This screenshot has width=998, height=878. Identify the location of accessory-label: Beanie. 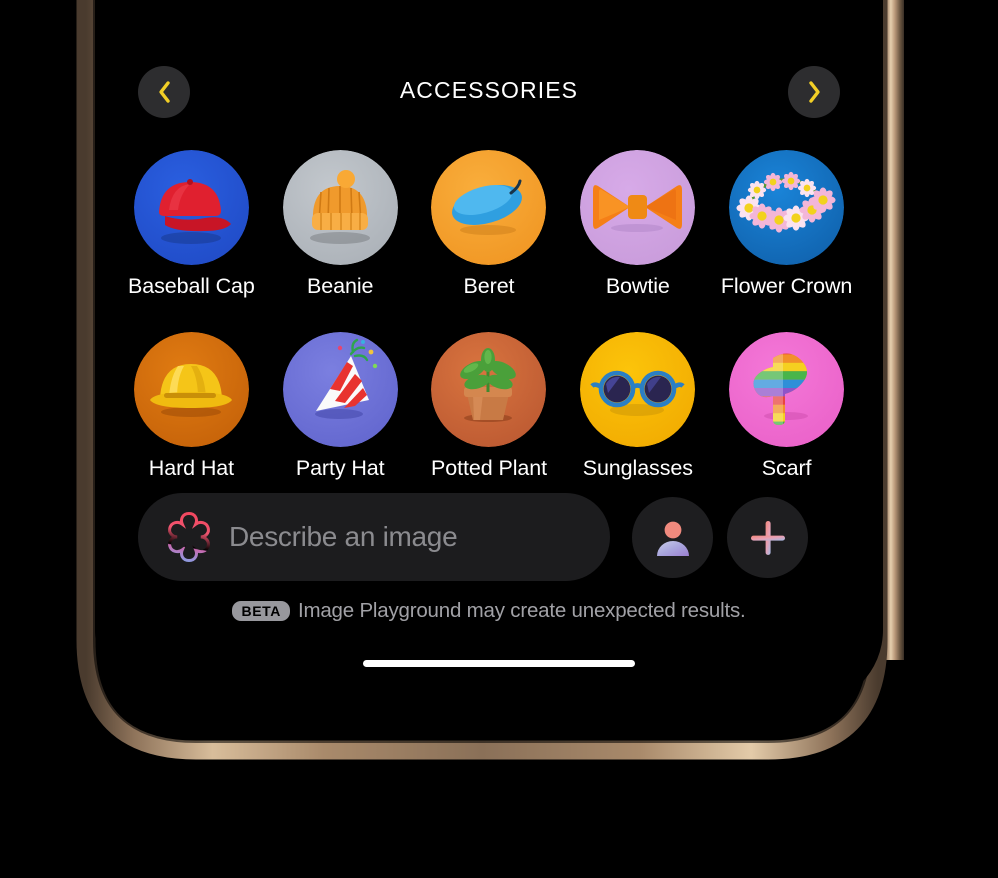
(340, 286).